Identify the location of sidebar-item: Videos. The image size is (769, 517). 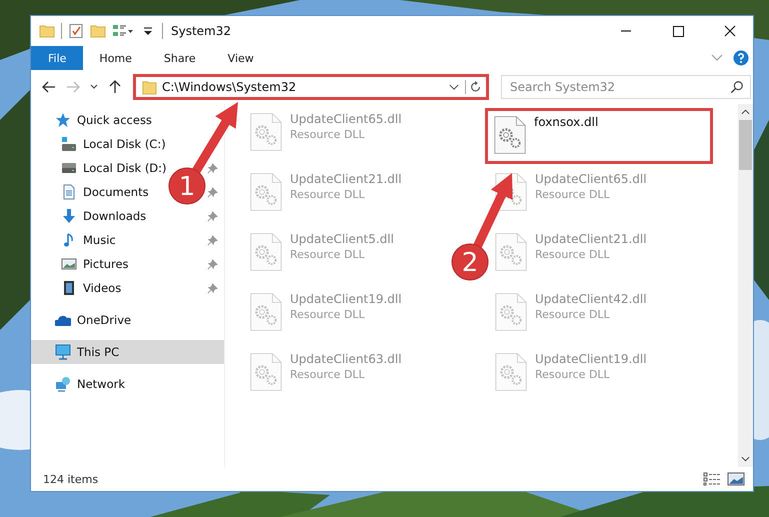
(91, 288).